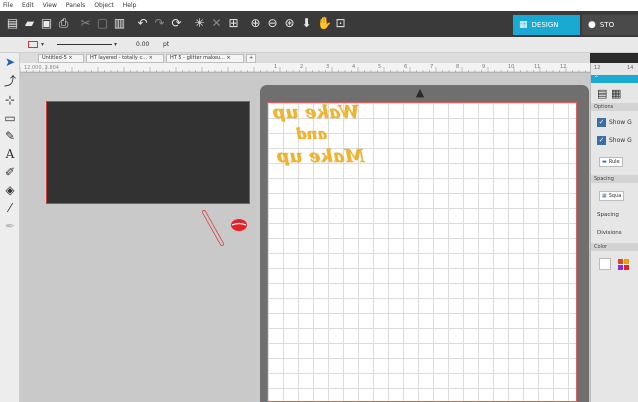  What do you see at coordinates (42, 44) in the screenshot?
I see `stroke-color-dropdown-icon: ▾` at bounding box center [42, 44].